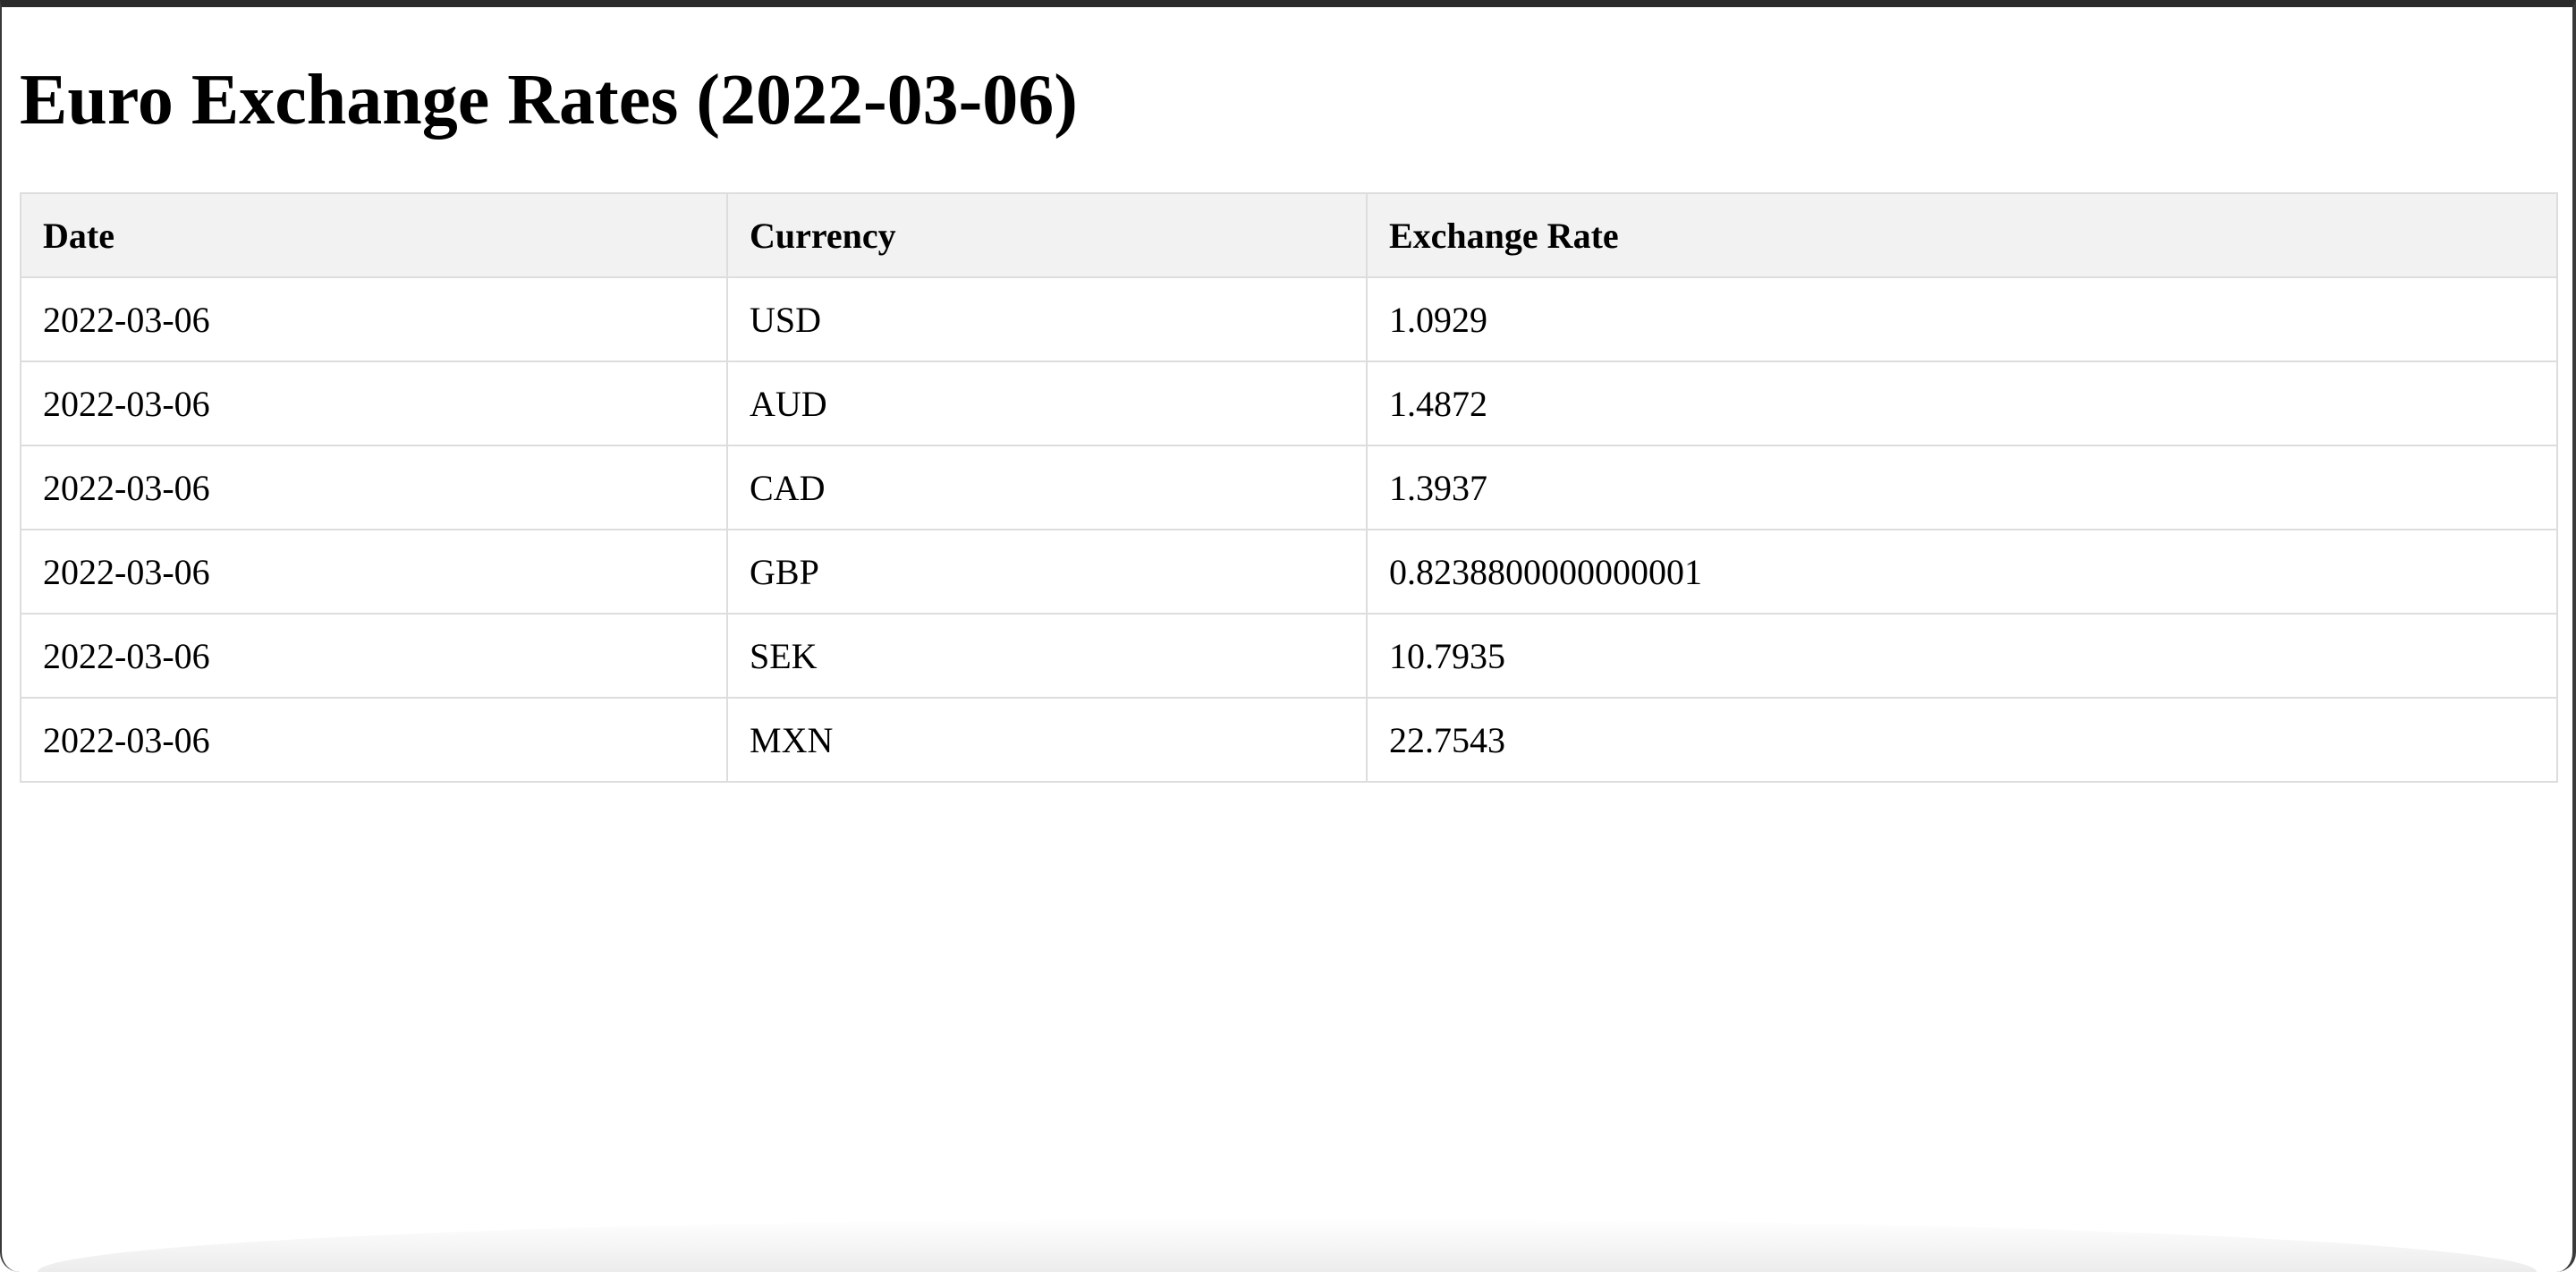 Image resolution: width=2576 pixels, height=1272 pixels. Describe the element at coordinates (1047, 656) in the screenshot. I see `cell-currency: SEK` at that location.